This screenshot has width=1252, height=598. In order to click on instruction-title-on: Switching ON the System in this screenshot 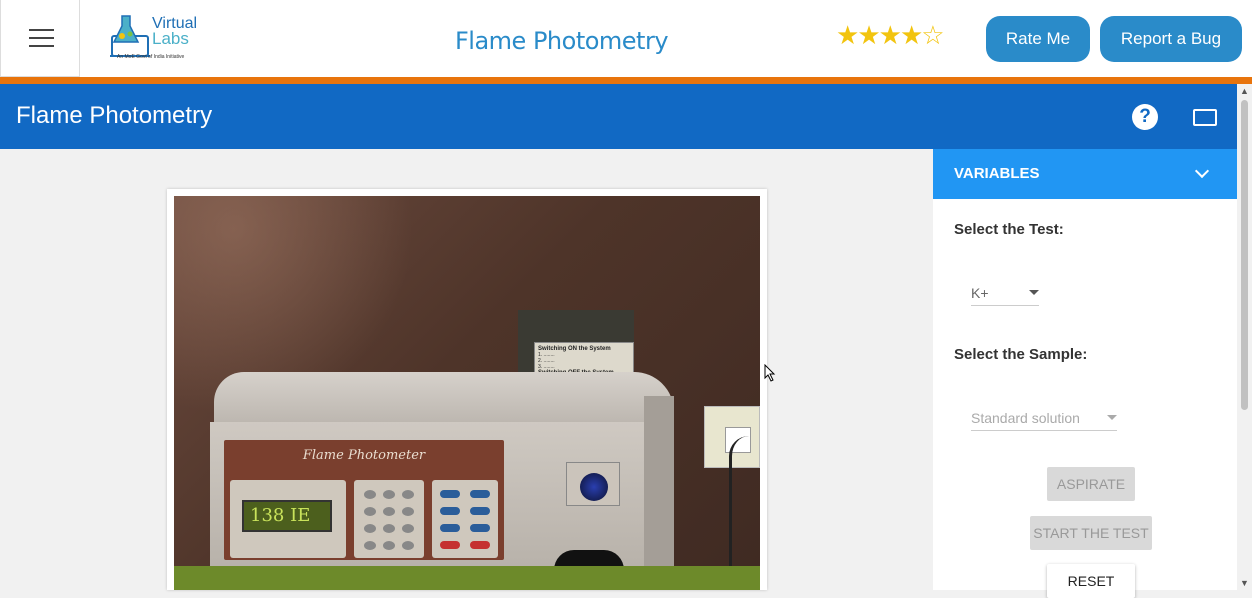, I will do `click(574, 349)`.